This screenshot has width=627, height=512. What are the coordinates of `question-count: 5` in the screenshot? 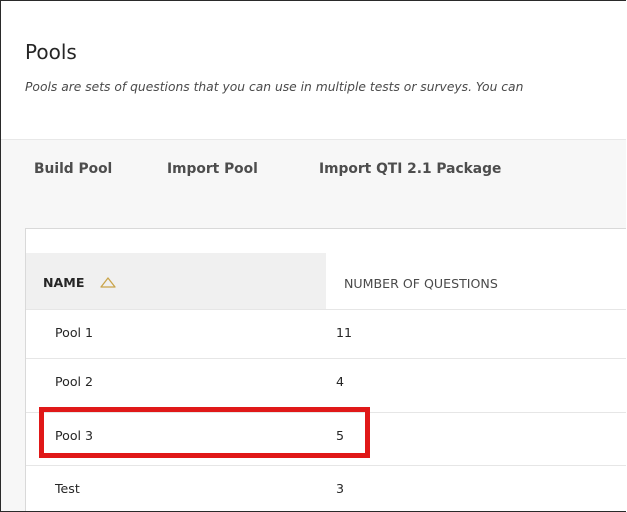 It's located at (340, 435).